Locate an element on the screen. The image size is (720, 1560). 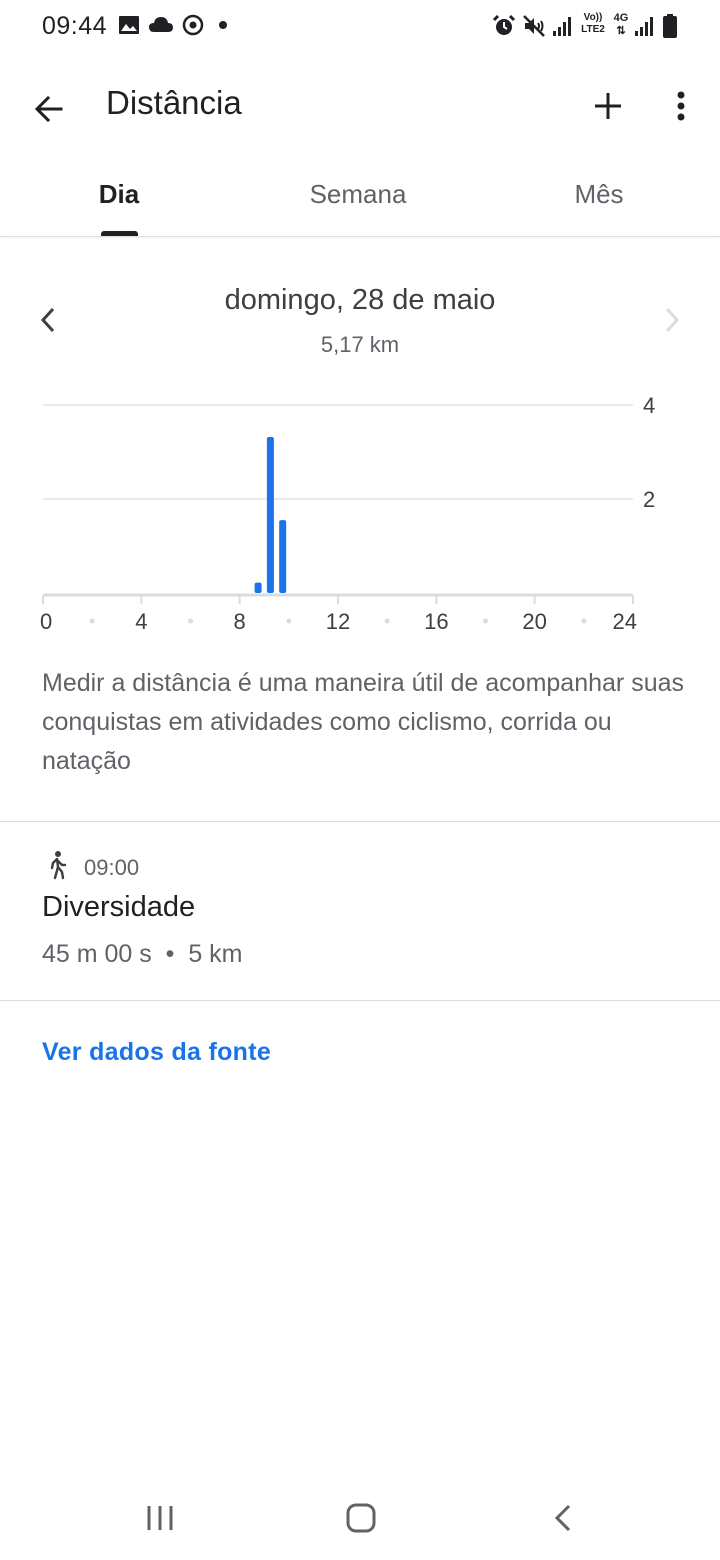
status-bar: 09:44 Vo)) LTE2 4G ⇅ is located at coordinates (360, 28).